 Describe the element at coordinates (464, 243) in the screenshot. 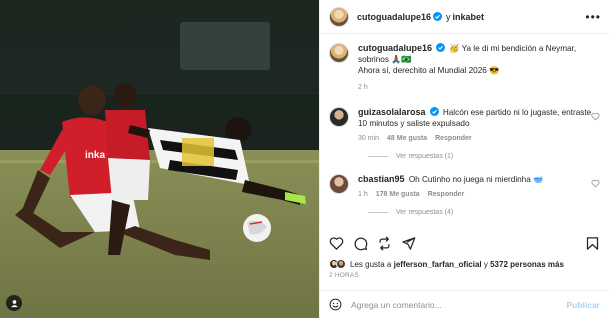

I see `post-actions` at that location.